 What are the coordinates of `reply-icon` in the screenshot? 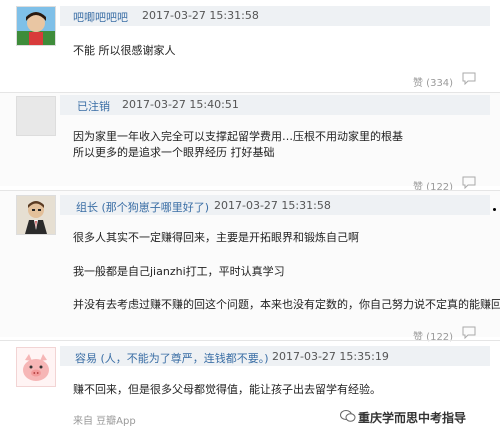 It's located at (469, 80).